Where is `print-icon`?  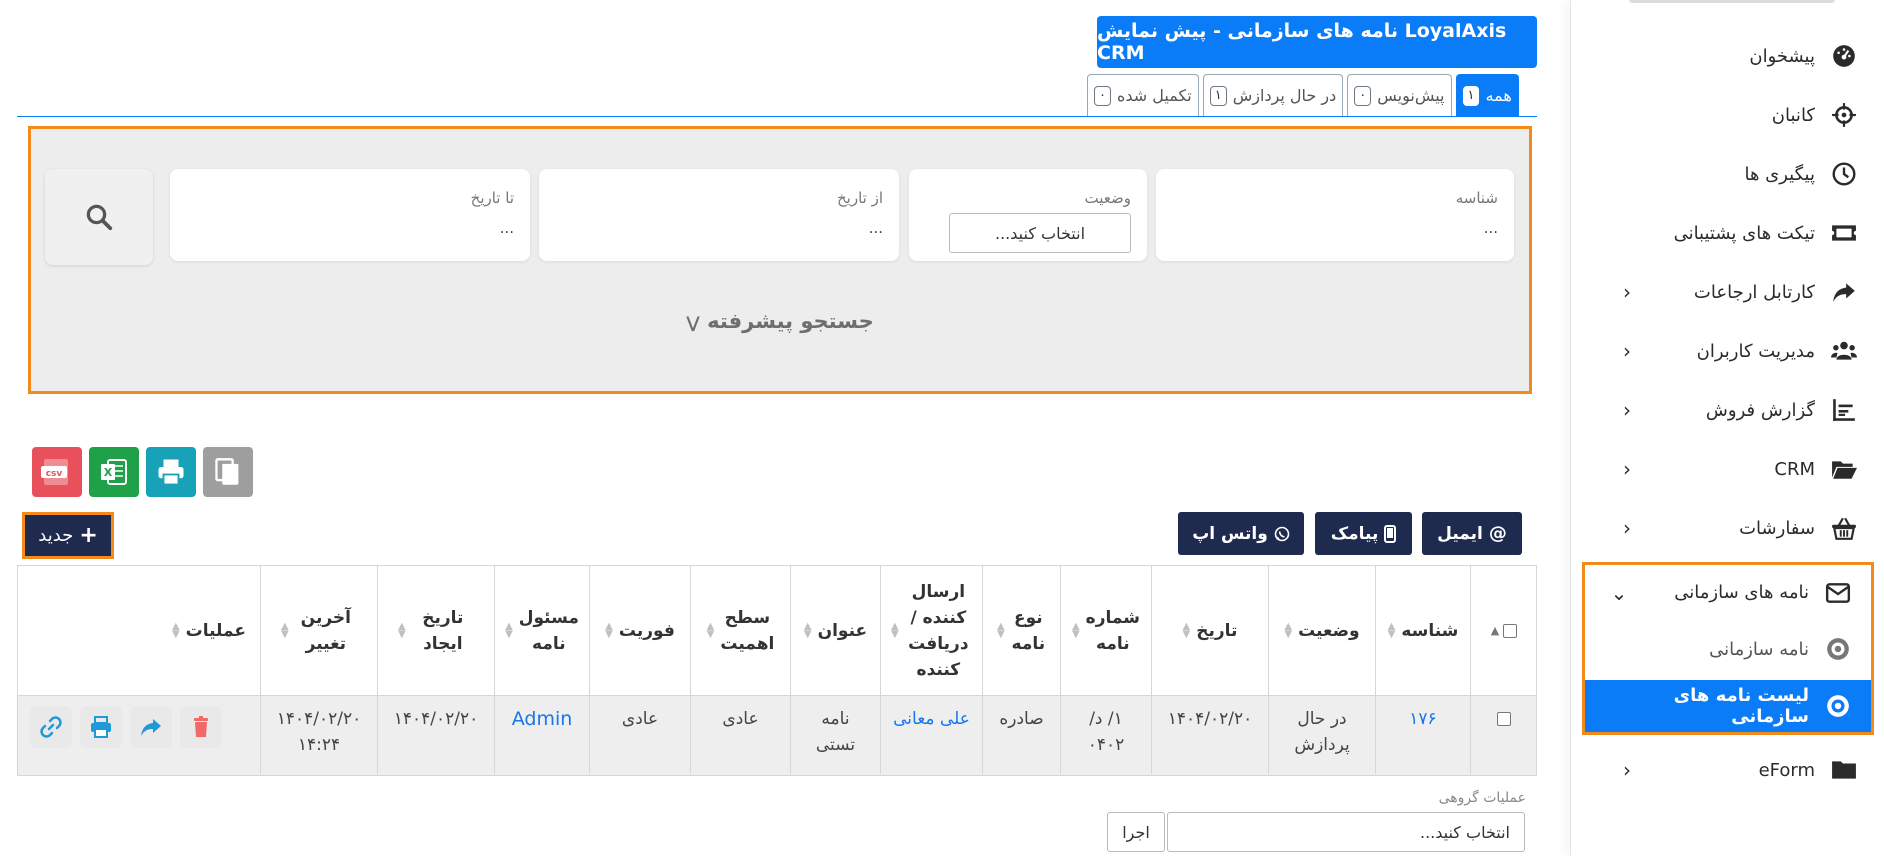 print-icon is located at coordinates (101, 727).